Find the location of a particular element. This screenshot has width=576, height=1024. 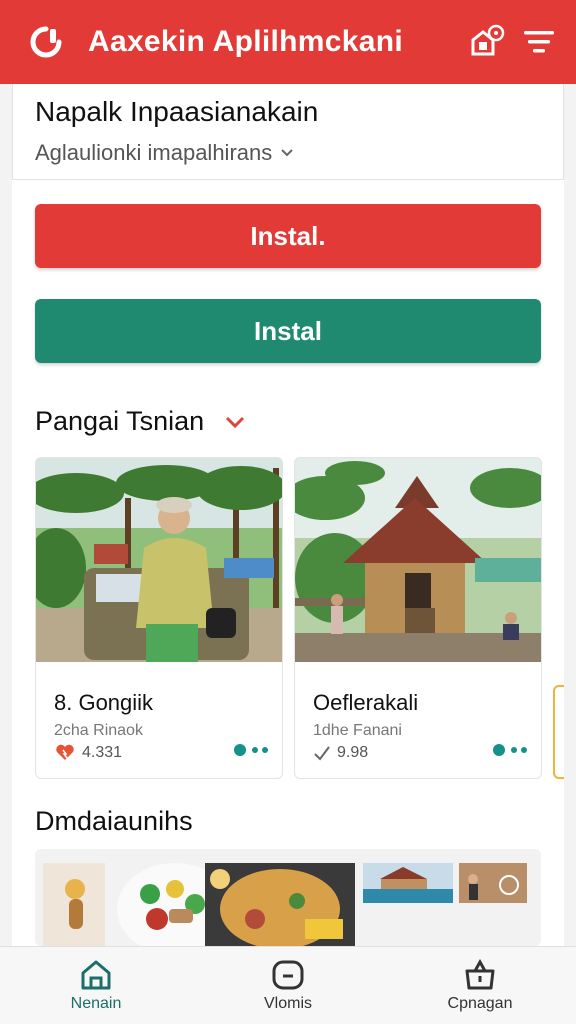

message-icon is located at coordinates (288, 974).